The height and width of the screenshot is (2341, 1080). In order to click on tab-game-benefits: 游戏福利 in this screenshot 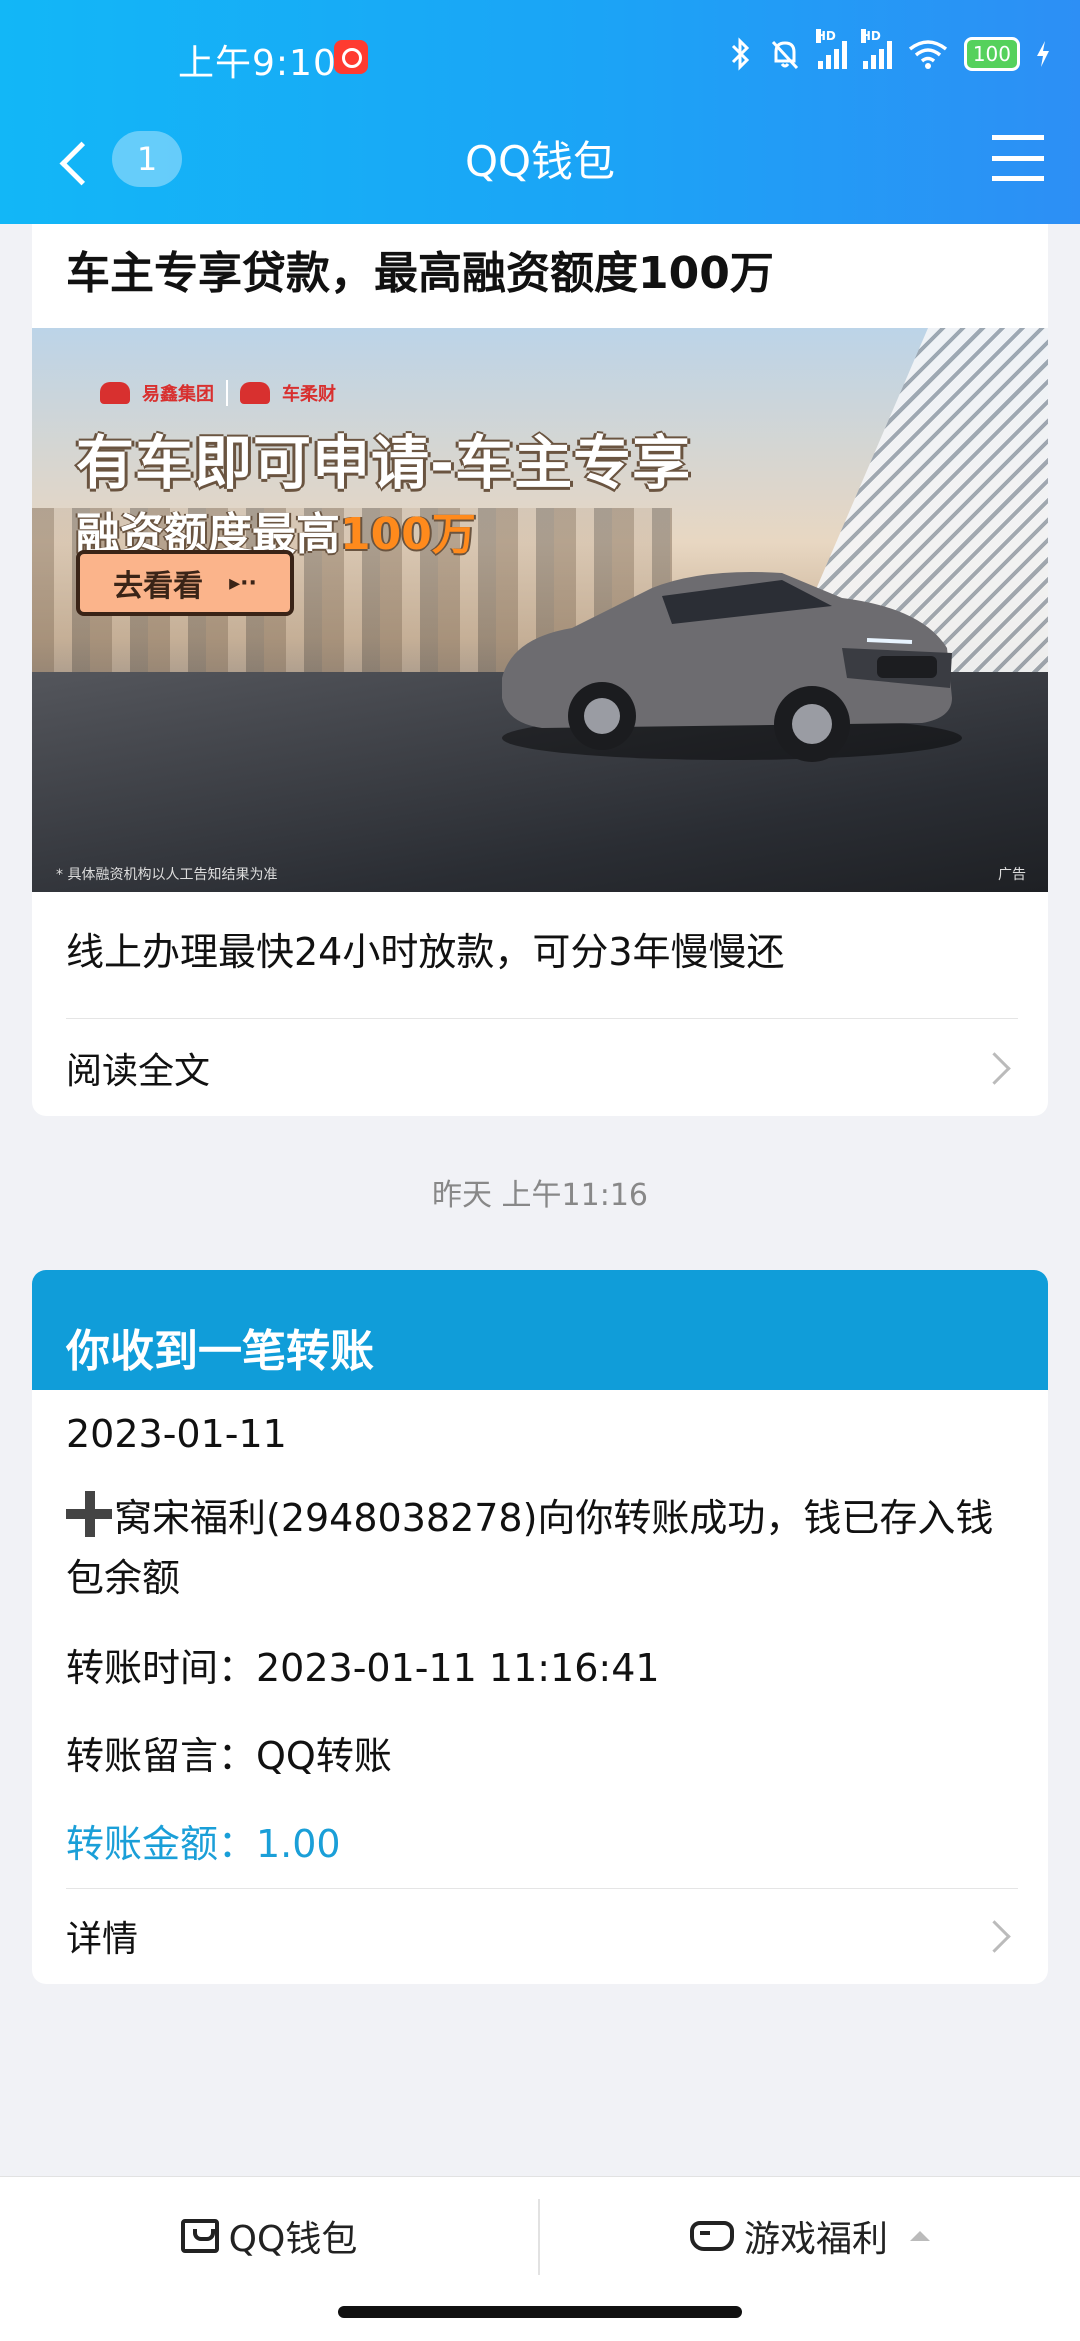, I will do `click(810, 2236)`.